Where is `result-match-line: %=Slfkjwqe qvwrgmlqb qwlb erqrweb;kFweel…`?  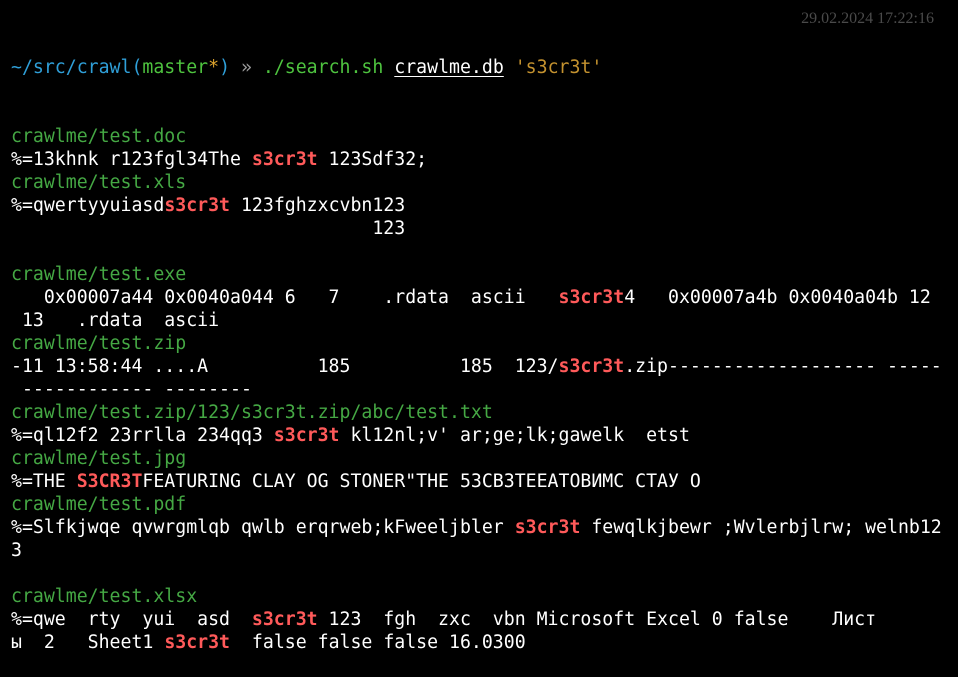 result-match-line: %=Slfkjwqe qvwrgmlqb qwlb erqrweb;kFweel… is located at coordinates (484, 527).